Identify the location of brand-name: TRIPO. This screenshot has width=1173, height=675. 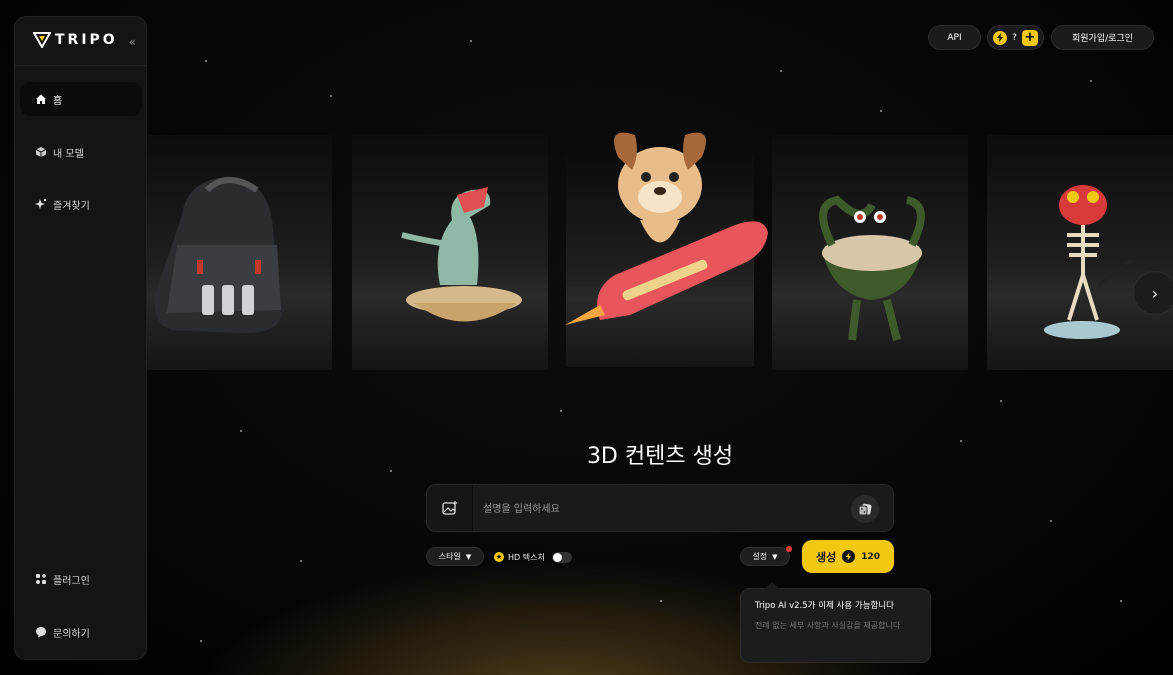
(86, 40).